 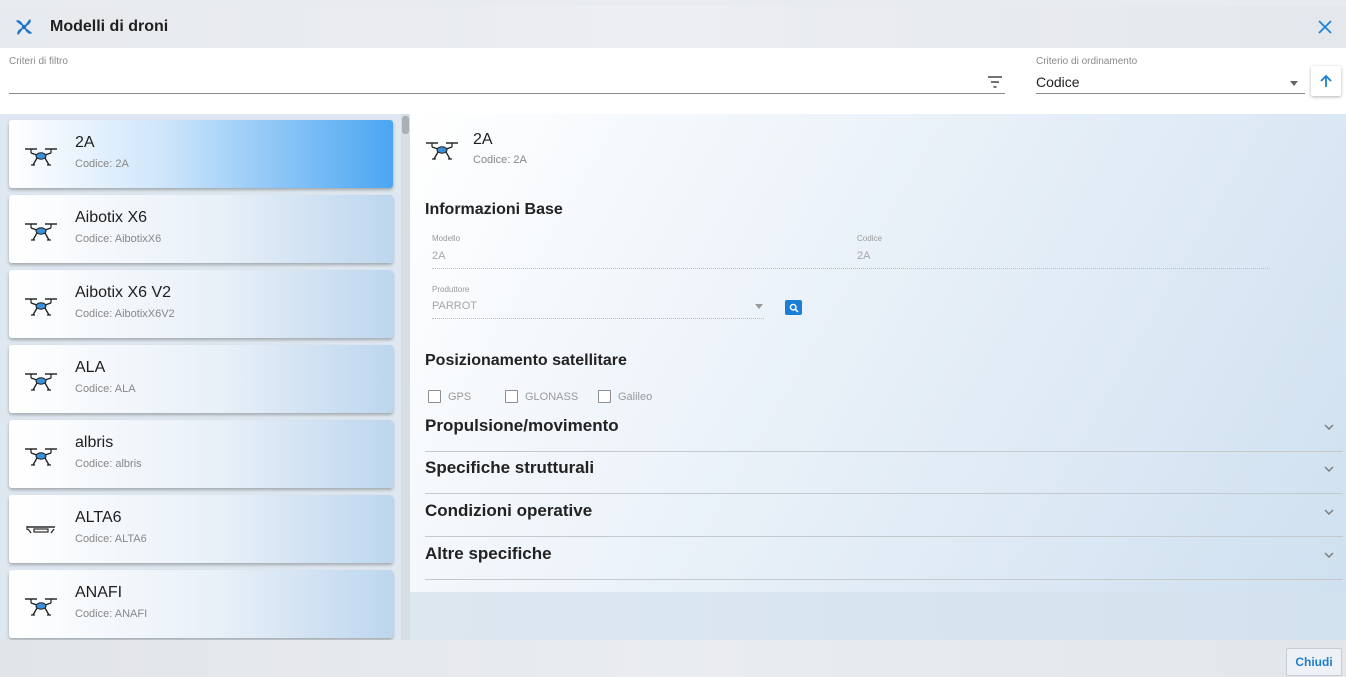 What do you see at coordinates (201, 304) in the screenshot?
I see `list-item: Aibotix X6 V2 Codice: AibotixX6V2` at bounding box center [201, 304].